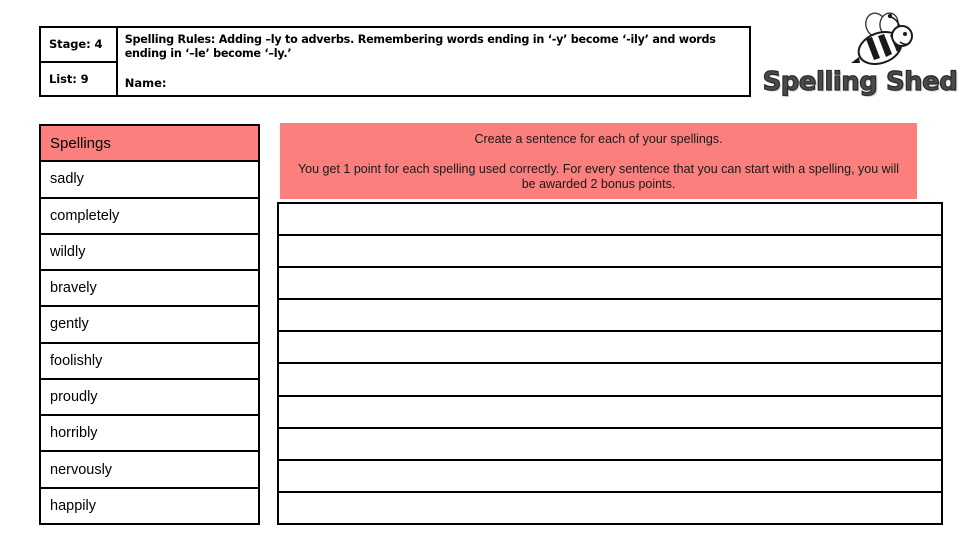 This screenshot has height=540, width=960. Describe the element at coordinates (149, 361) in the screenshot. I see `spelling-word-row: foolishly` at that location.